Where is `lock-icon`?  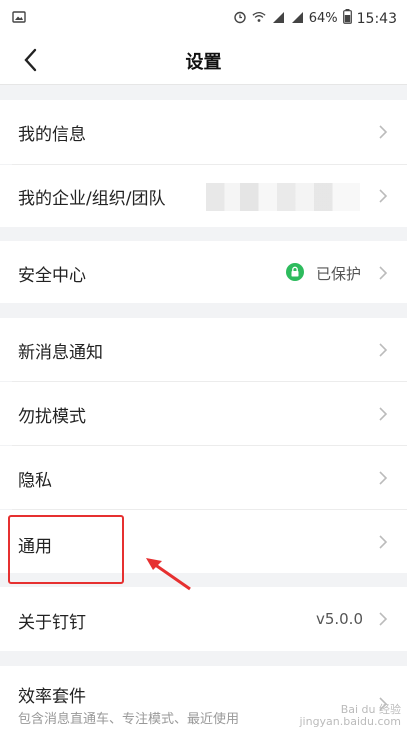
lock-icon is located at coordinates (295, 272).